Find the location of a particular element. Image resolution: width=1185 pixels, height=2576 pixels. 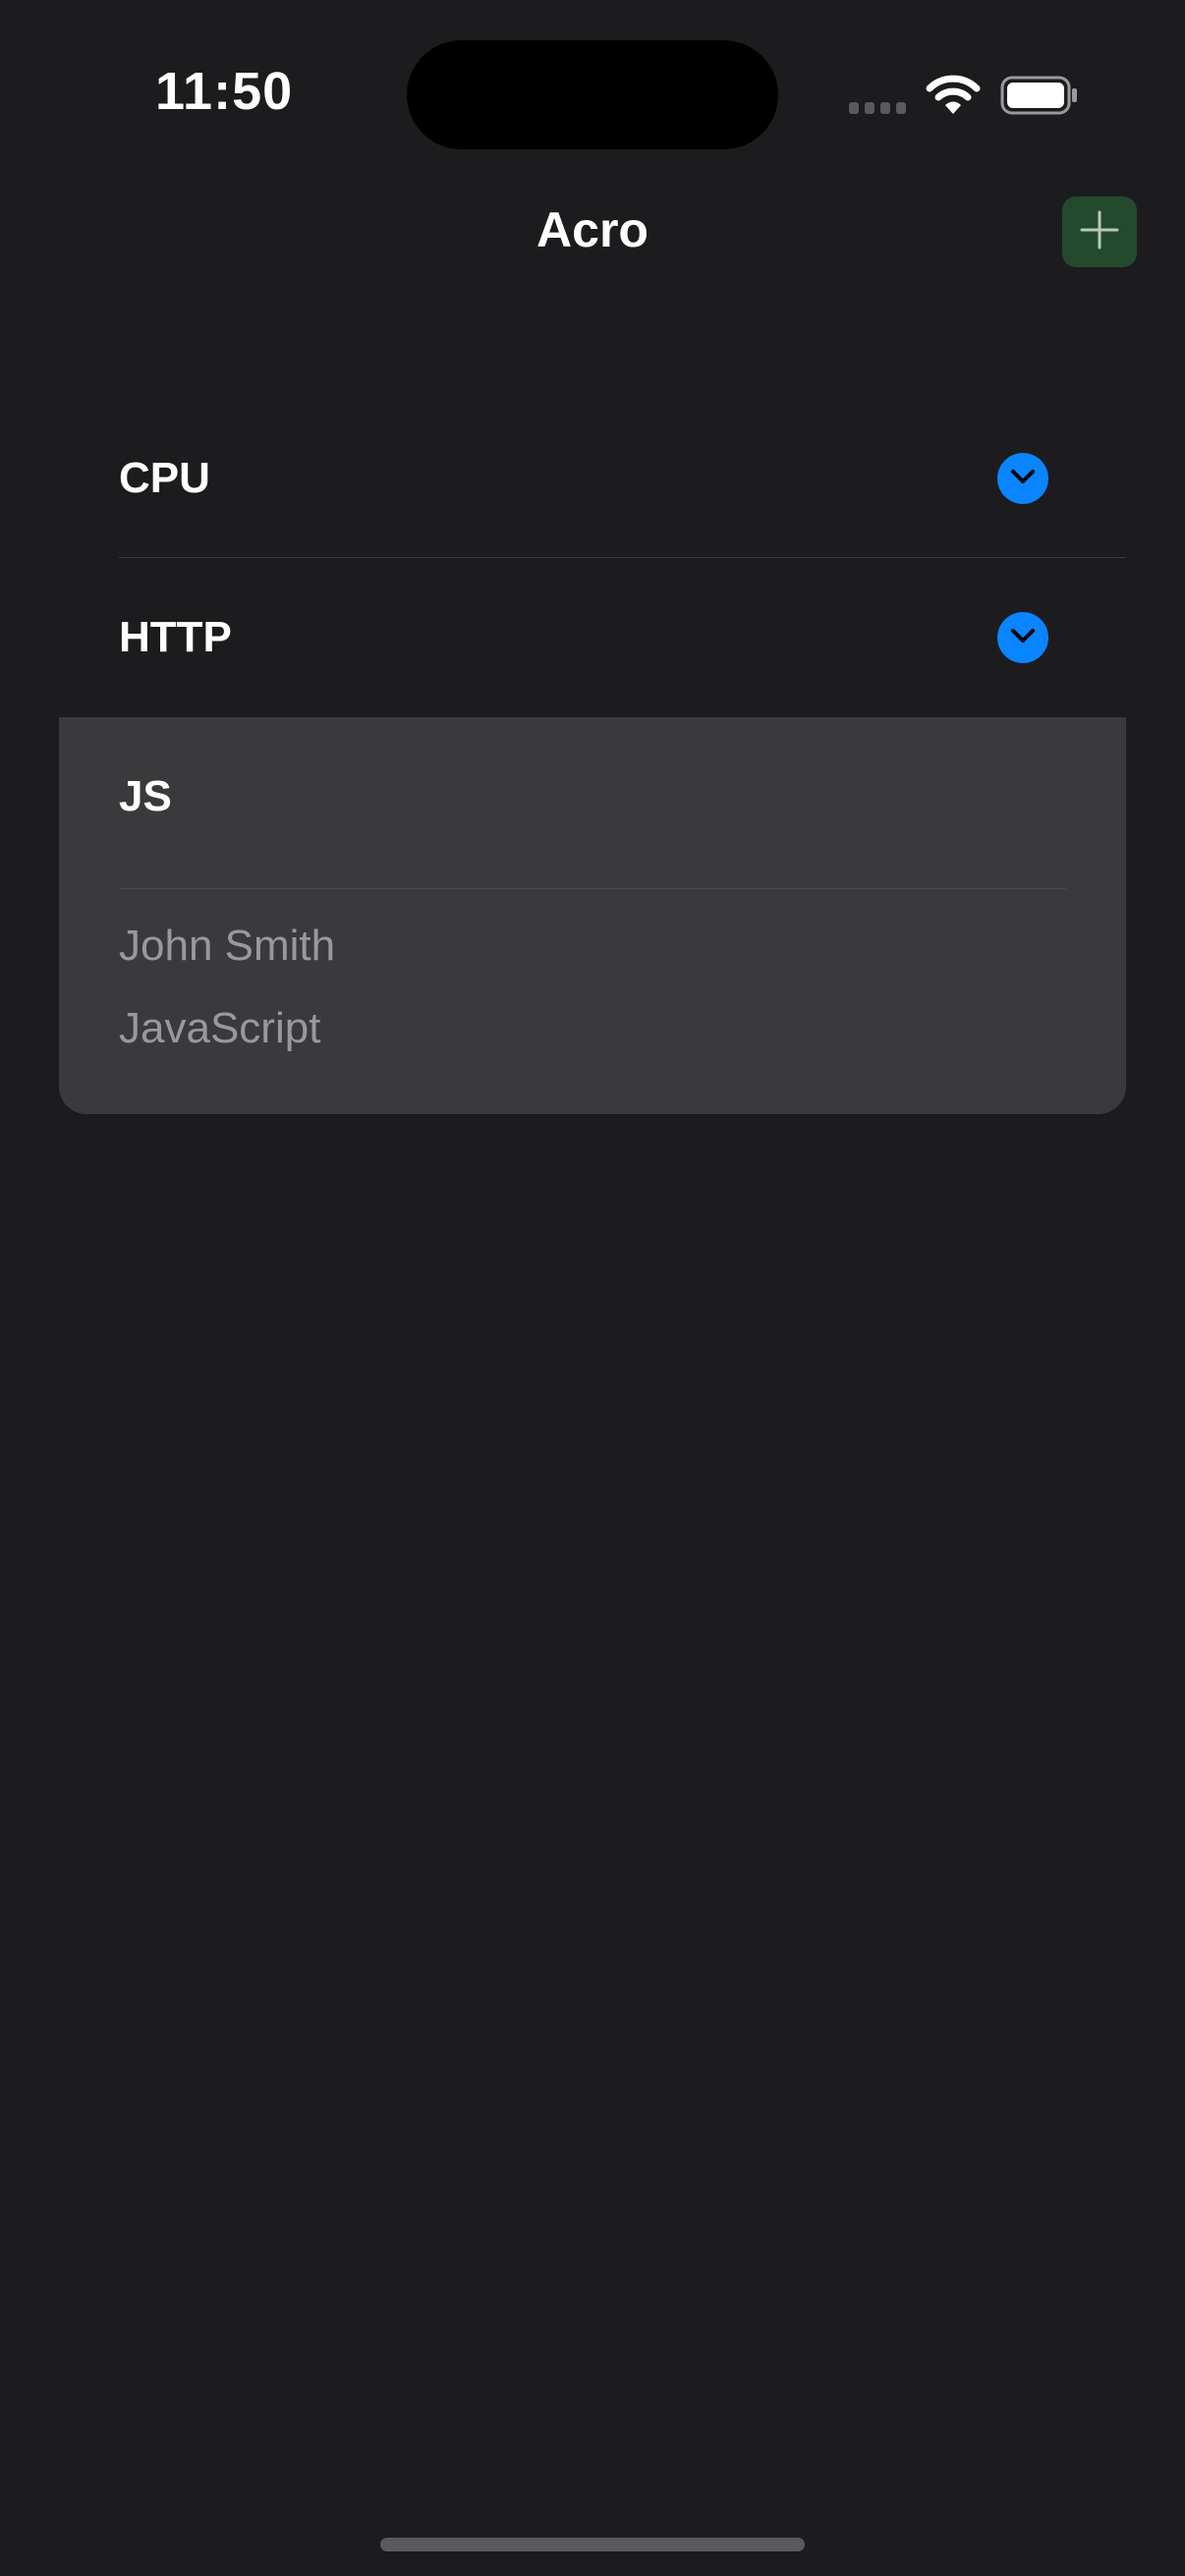

acronym-label: JS is located at coordinates (146, 796).